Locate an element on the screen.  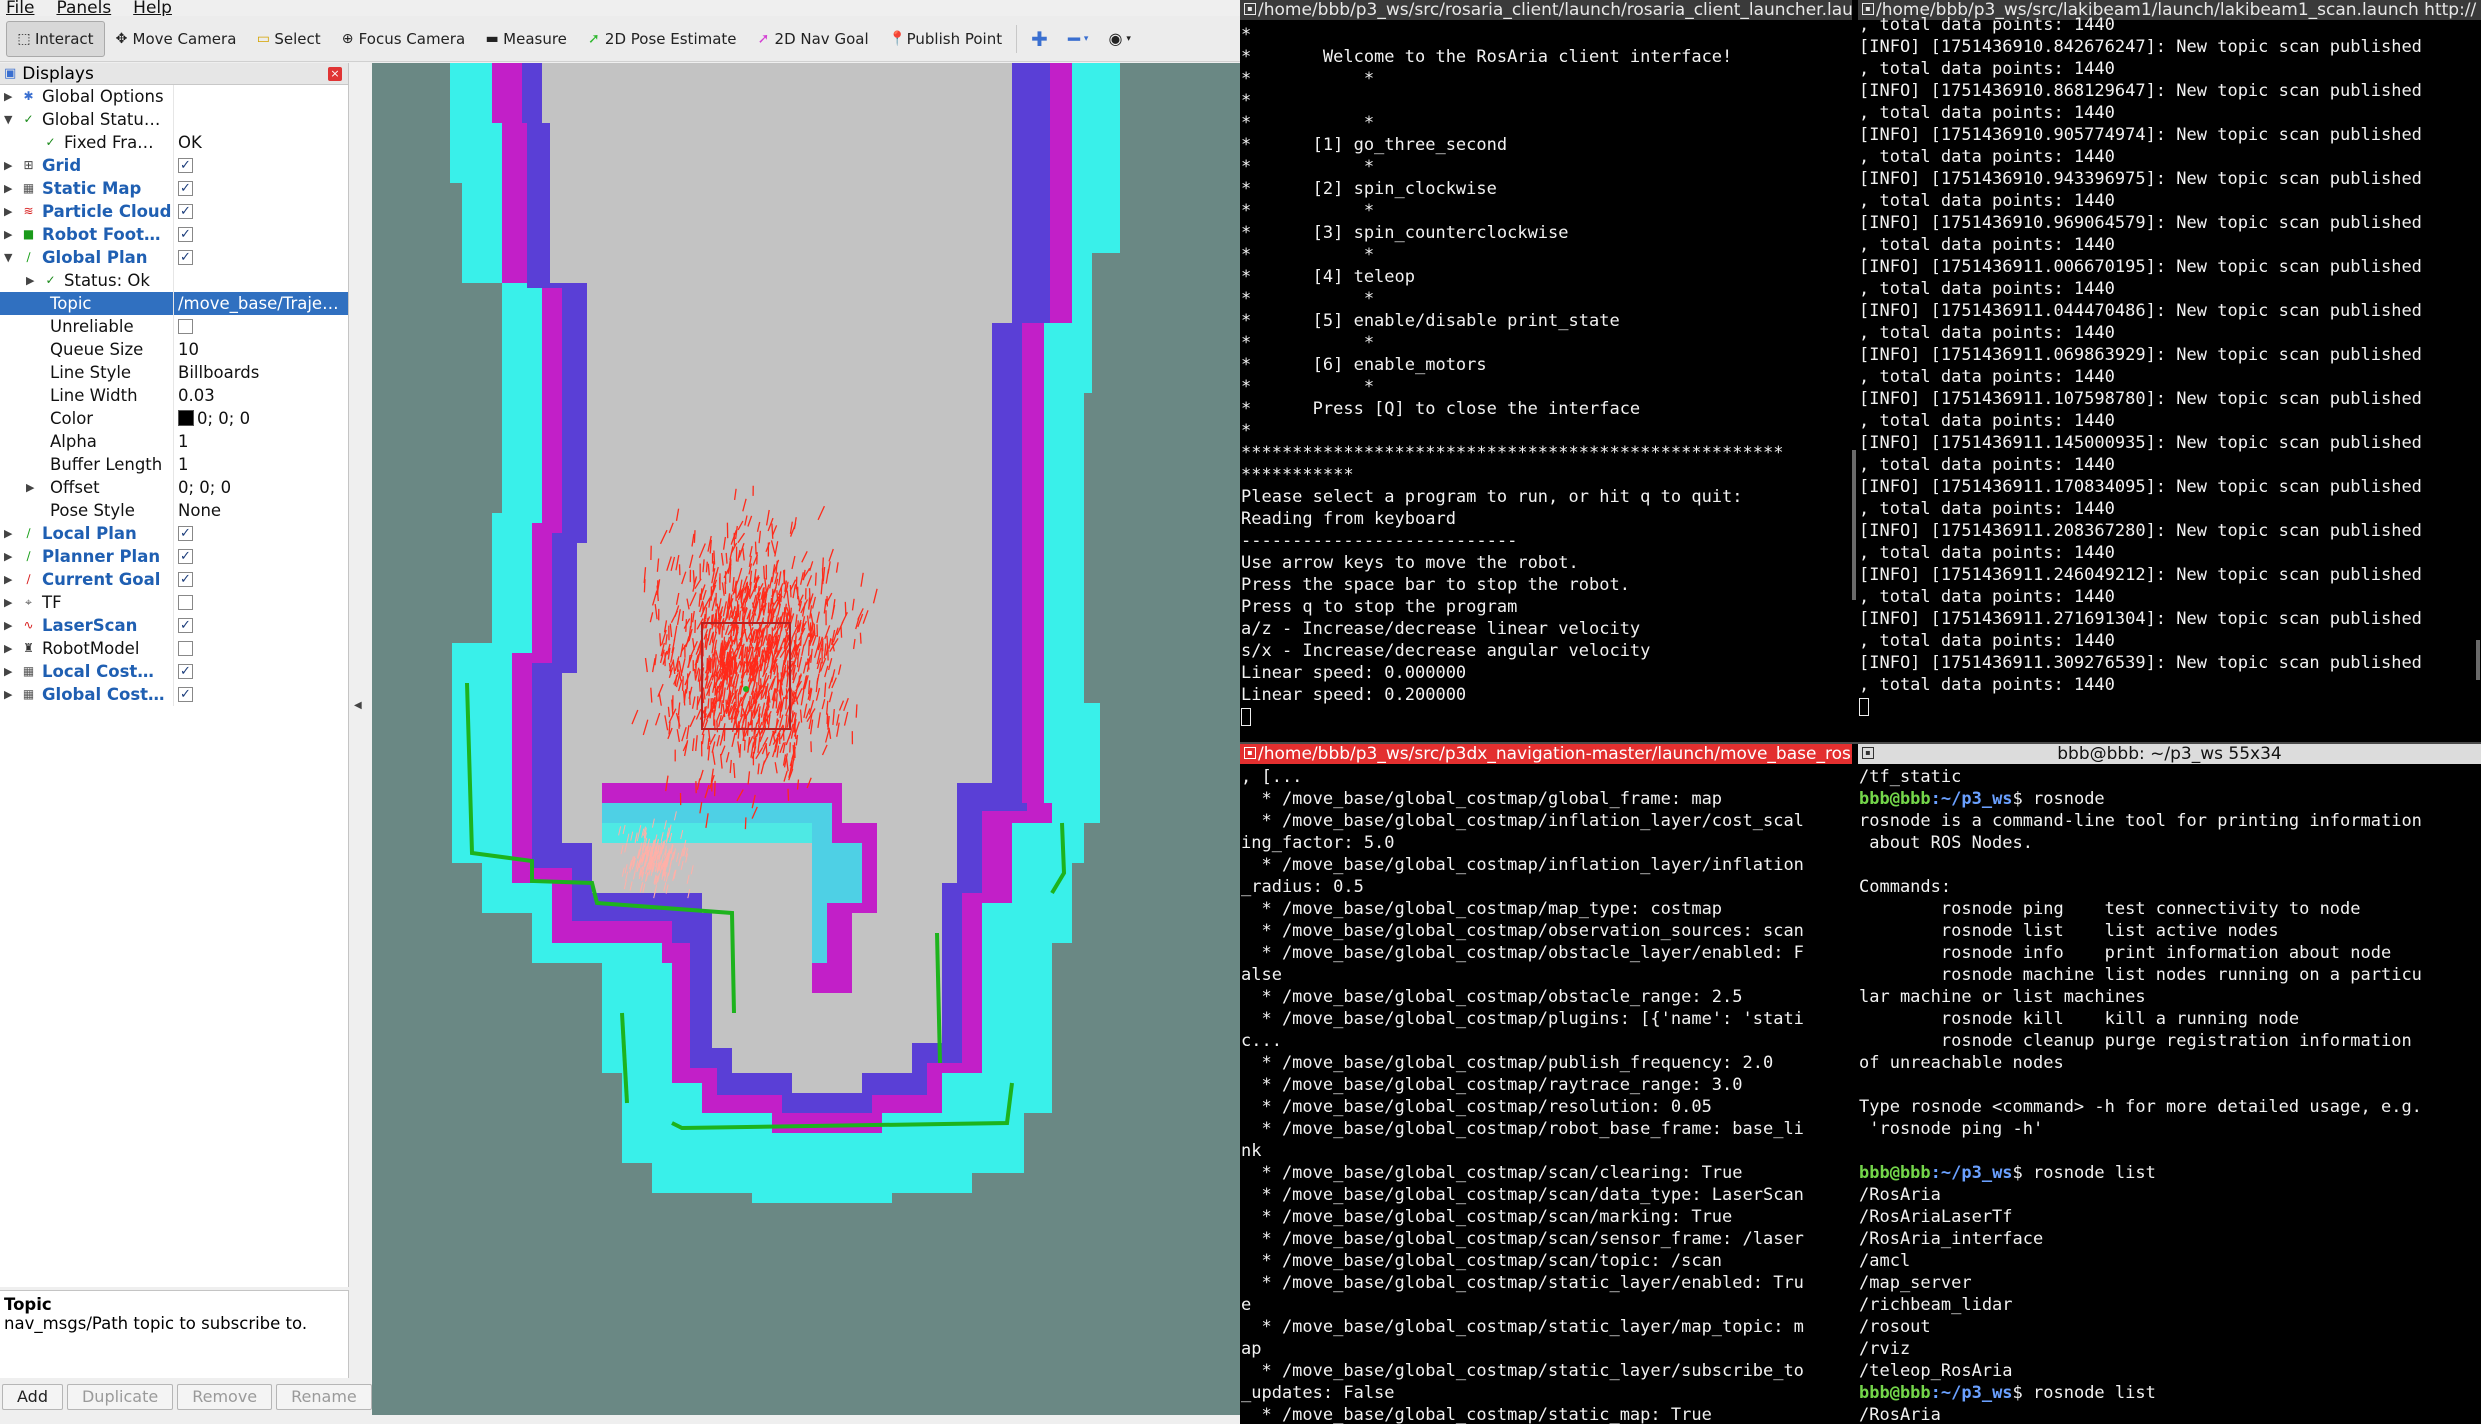
display-row: ▶ ∕ Current Goal ✓ is located at coordinates (174, 579).